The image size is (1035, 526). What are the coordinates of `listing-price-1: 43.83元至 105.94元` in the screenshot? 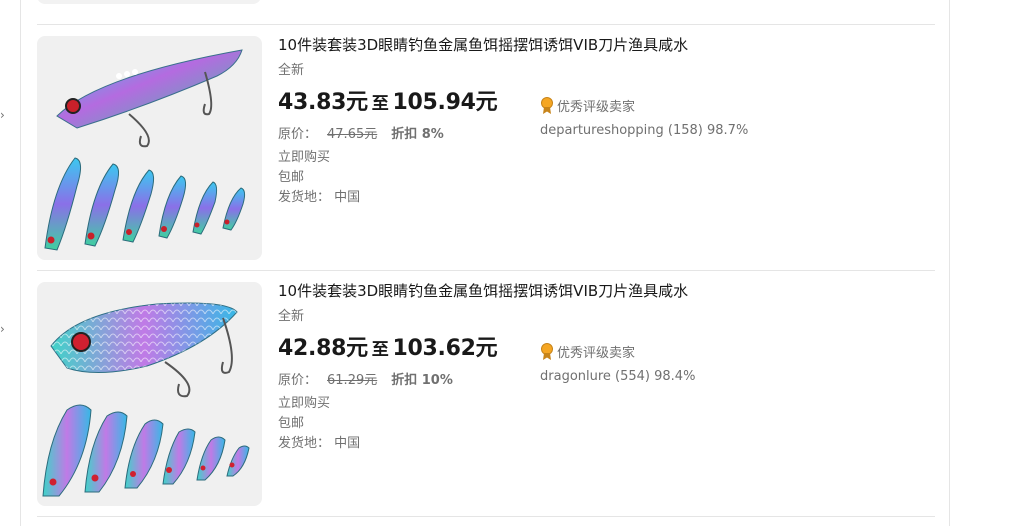 It's located at (388, 100).